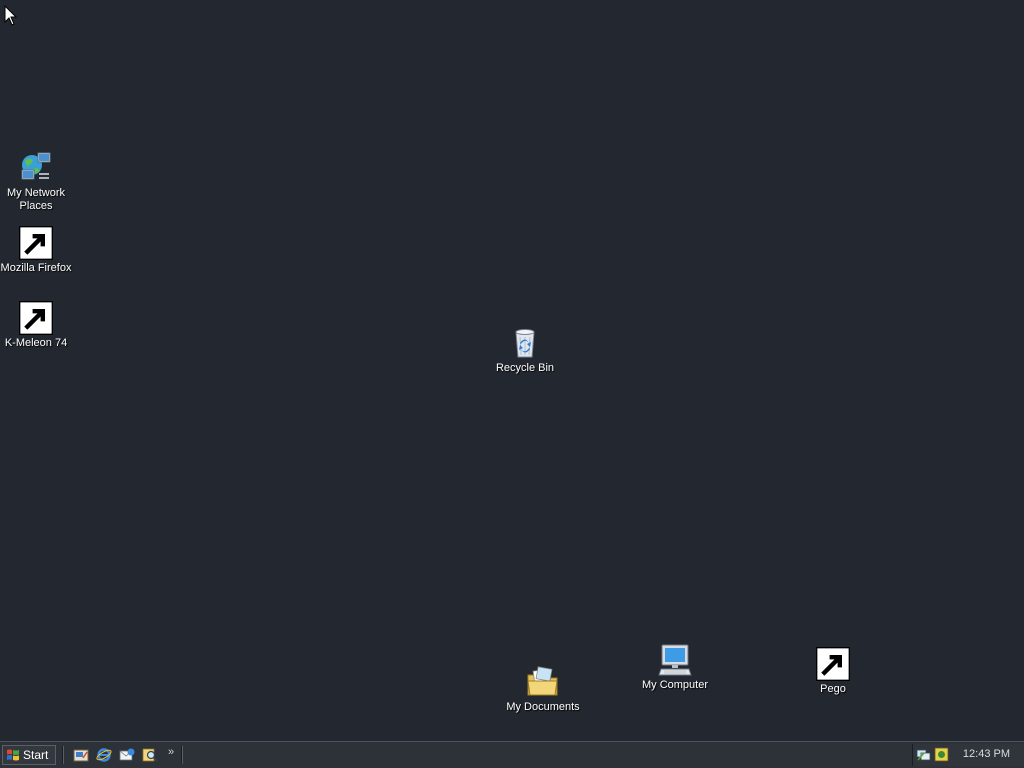  I want to click on mouse-pointer-icon, so click(11, 15).